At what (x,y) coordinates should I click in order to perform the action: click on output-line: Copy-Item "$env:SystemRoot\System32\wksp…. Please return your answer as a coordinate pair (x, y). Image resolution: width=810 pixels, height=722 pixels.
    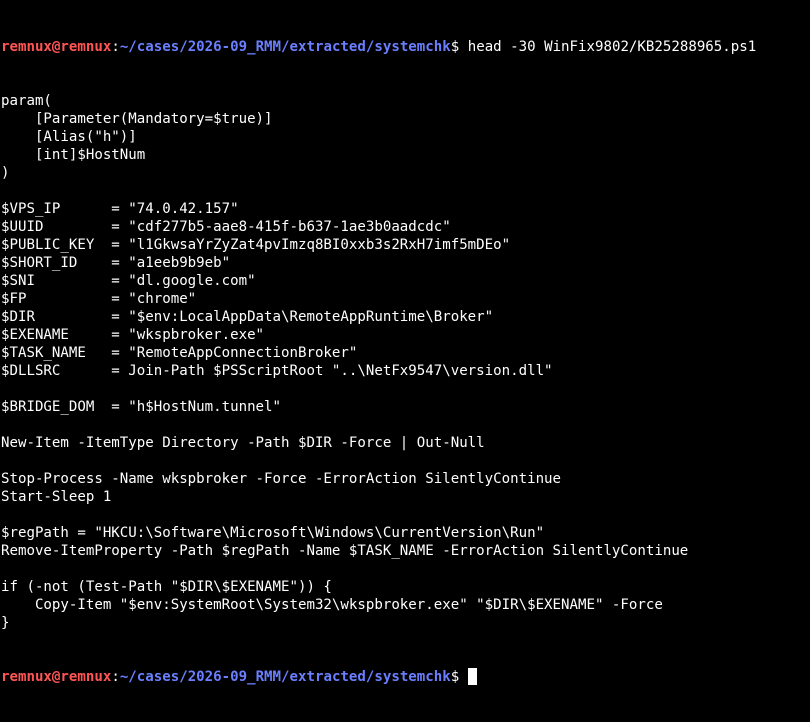
    Looking at the image, I should click on (332, 605).